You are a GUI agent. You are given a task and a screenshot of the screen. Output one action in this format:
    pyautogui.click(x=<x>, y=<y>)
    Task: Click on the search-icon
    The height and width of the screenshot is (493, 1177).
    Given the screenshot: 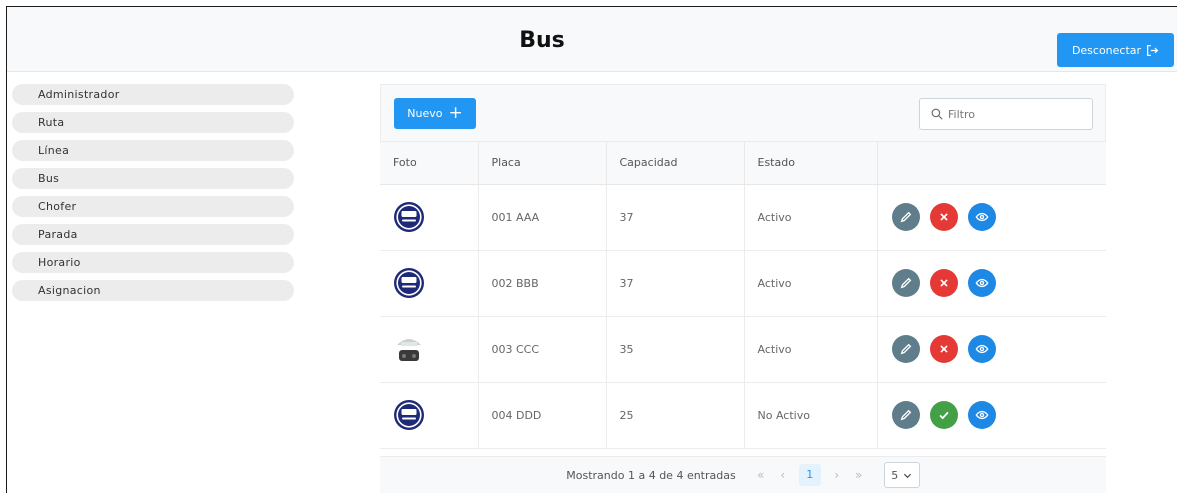 What is the action you would take?
    pyautogui.click(x=937, y=114)
    